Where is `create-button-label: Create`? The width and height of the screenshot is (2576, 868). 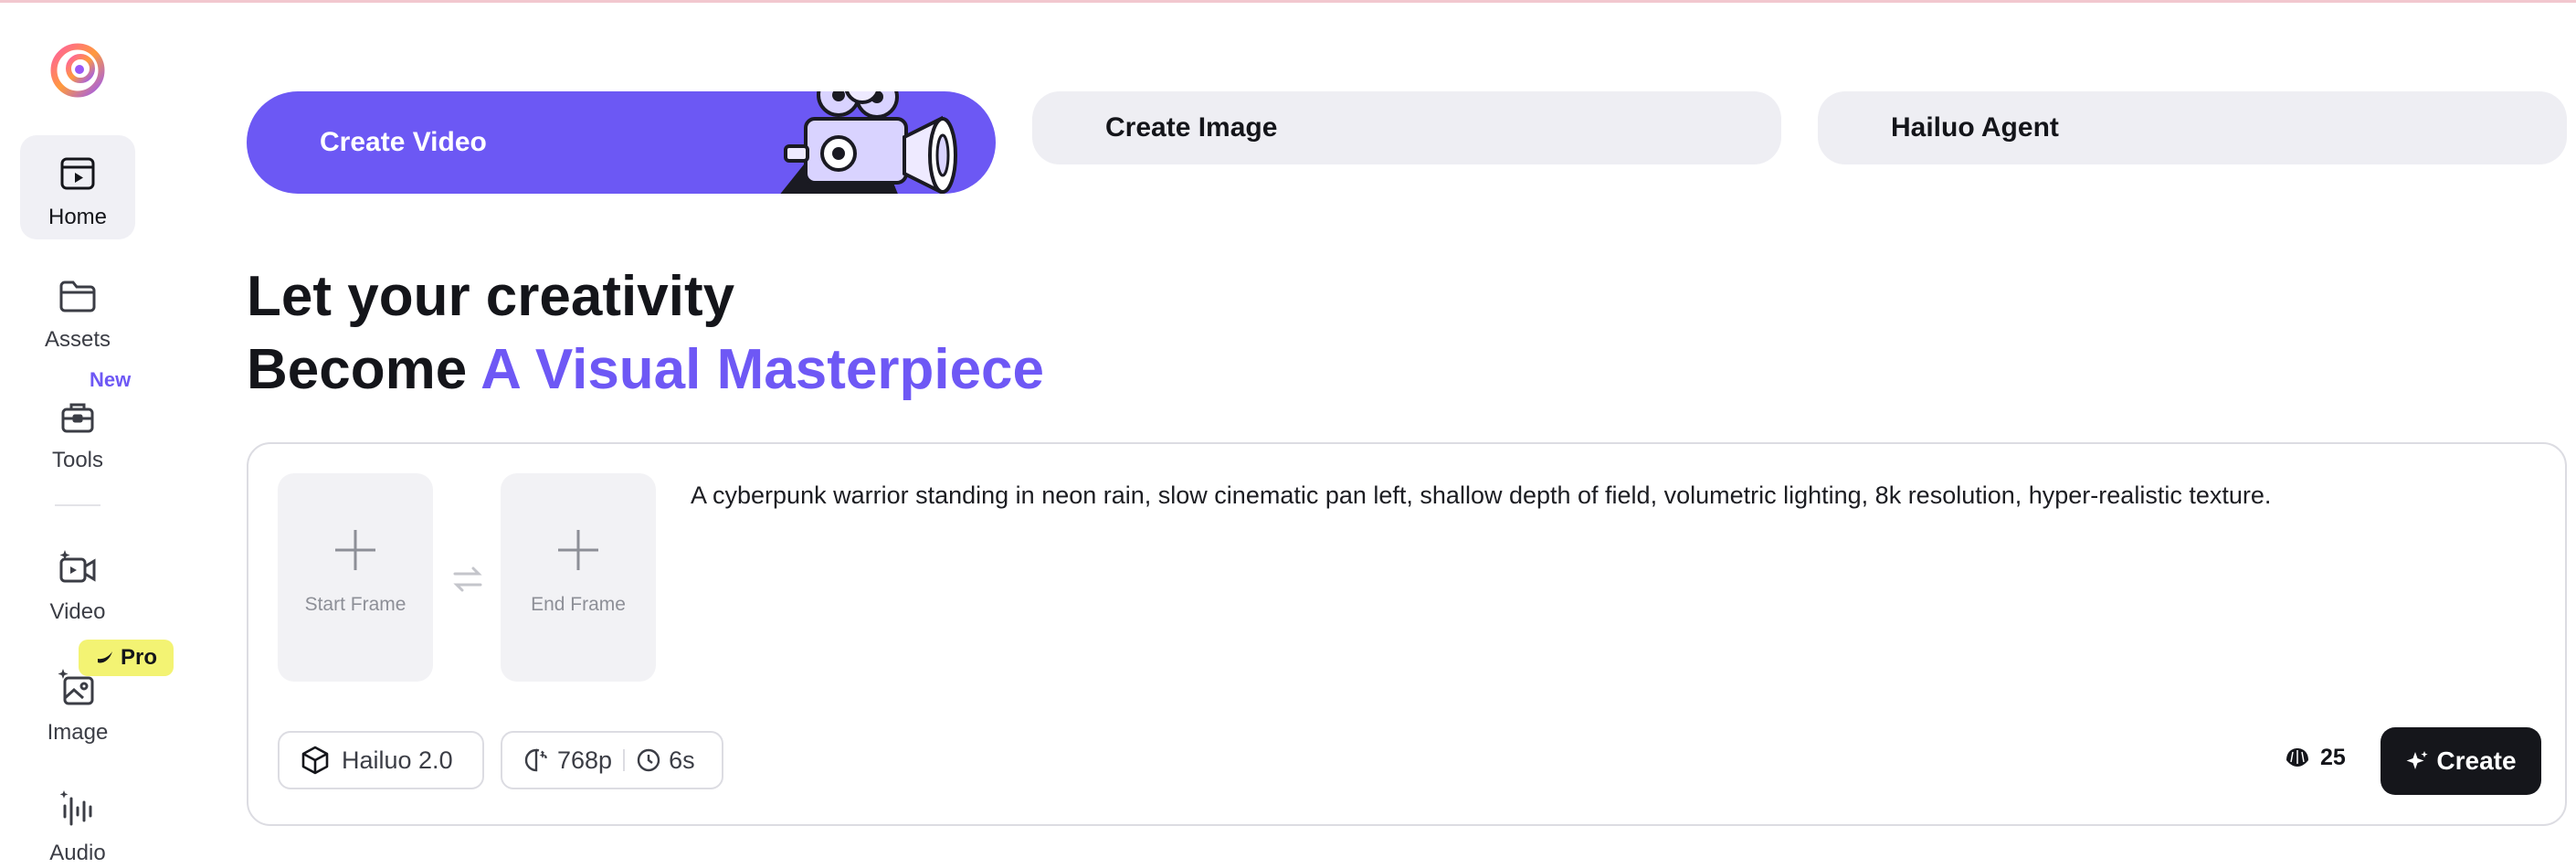
create-button-label: Create is located at coordinates (2476, 760).